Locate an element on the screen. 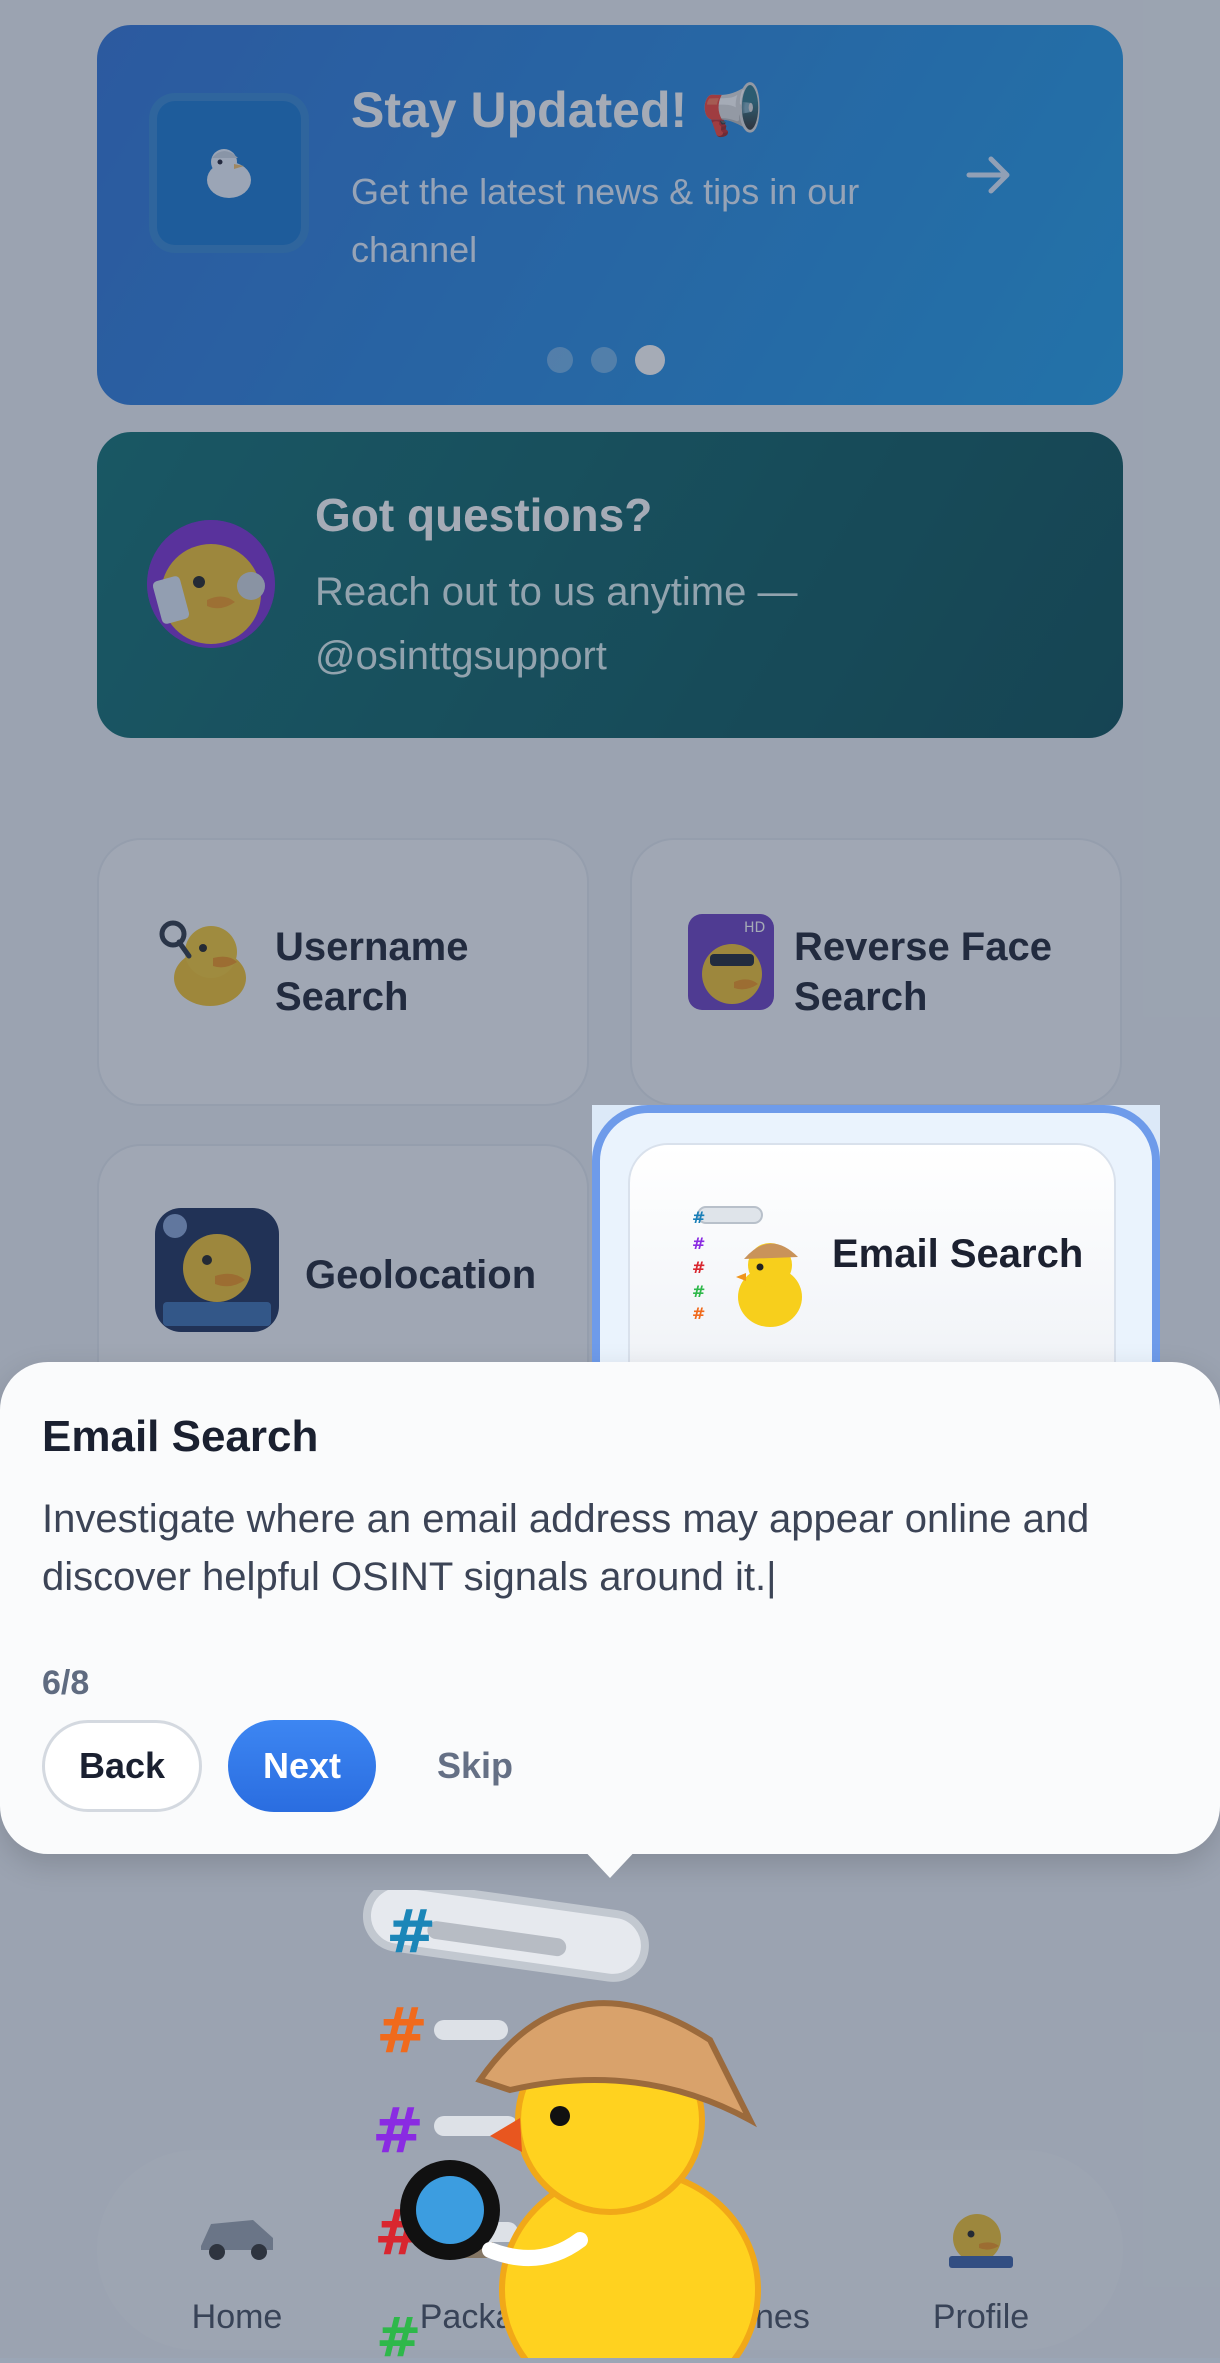  back-button: Back is located at coordinates (122, 1766).